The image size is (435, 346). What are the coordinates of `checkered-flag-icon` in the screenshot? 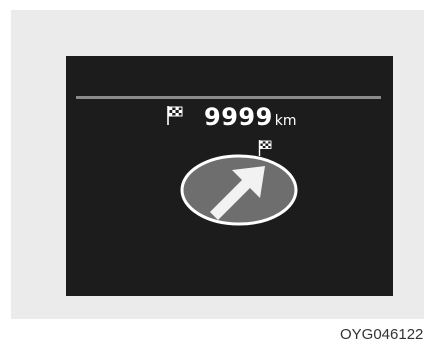 It's located at (175, 115).